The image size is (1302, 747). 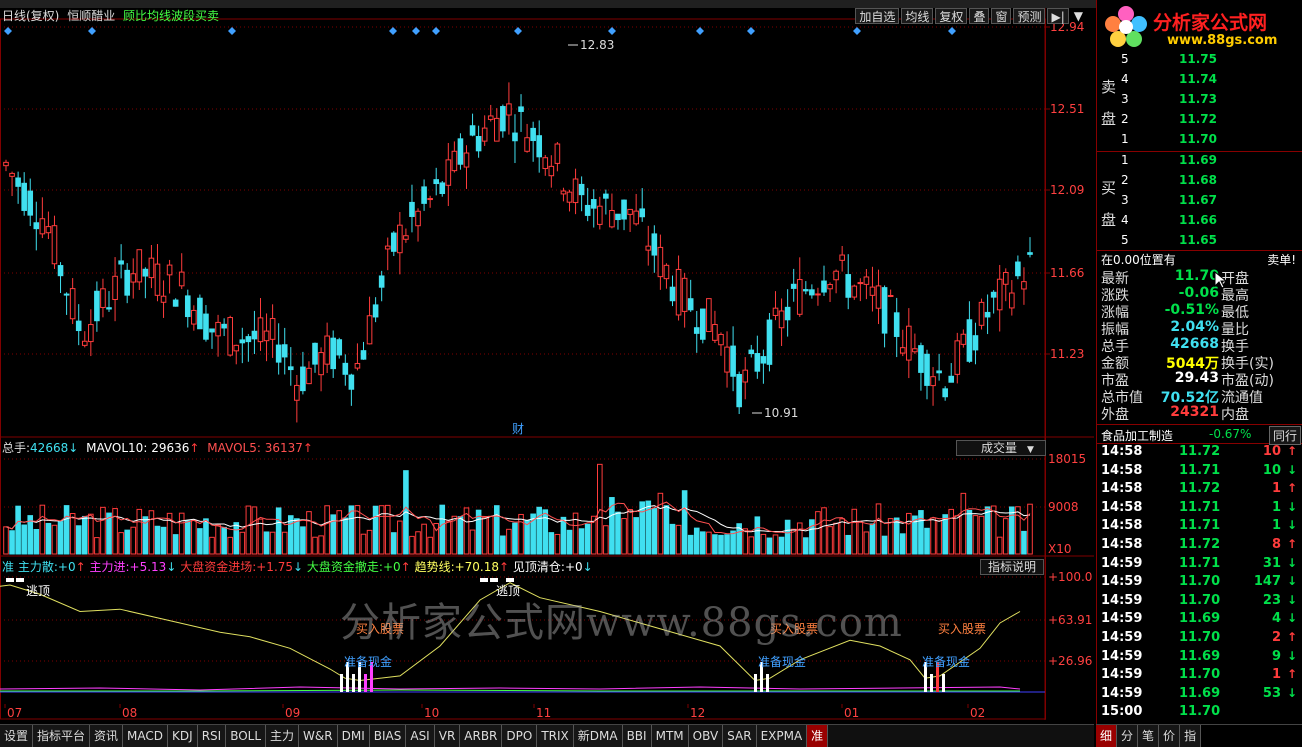 I want to click on indicator-tab: ARBR, so click(x=481, y=736).